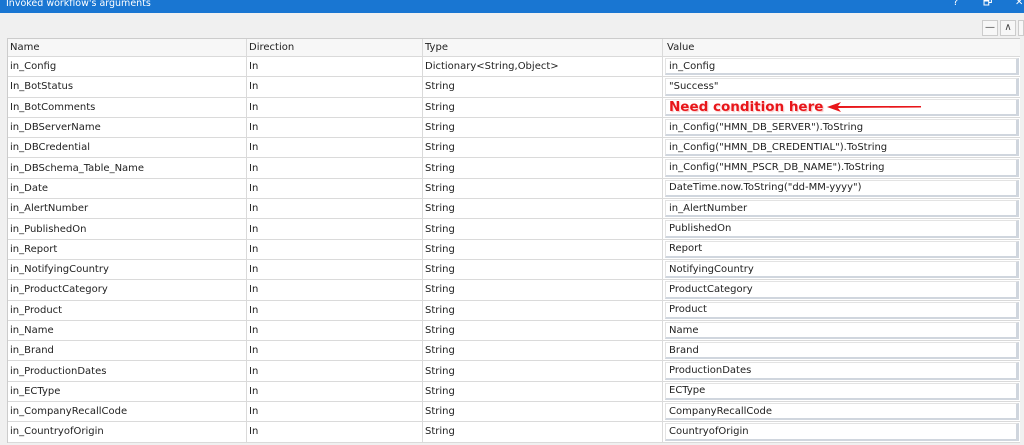 The height and width of the screenshot is (445, 1024). I want to click on argument-value-input: Report, so click(842, 249).